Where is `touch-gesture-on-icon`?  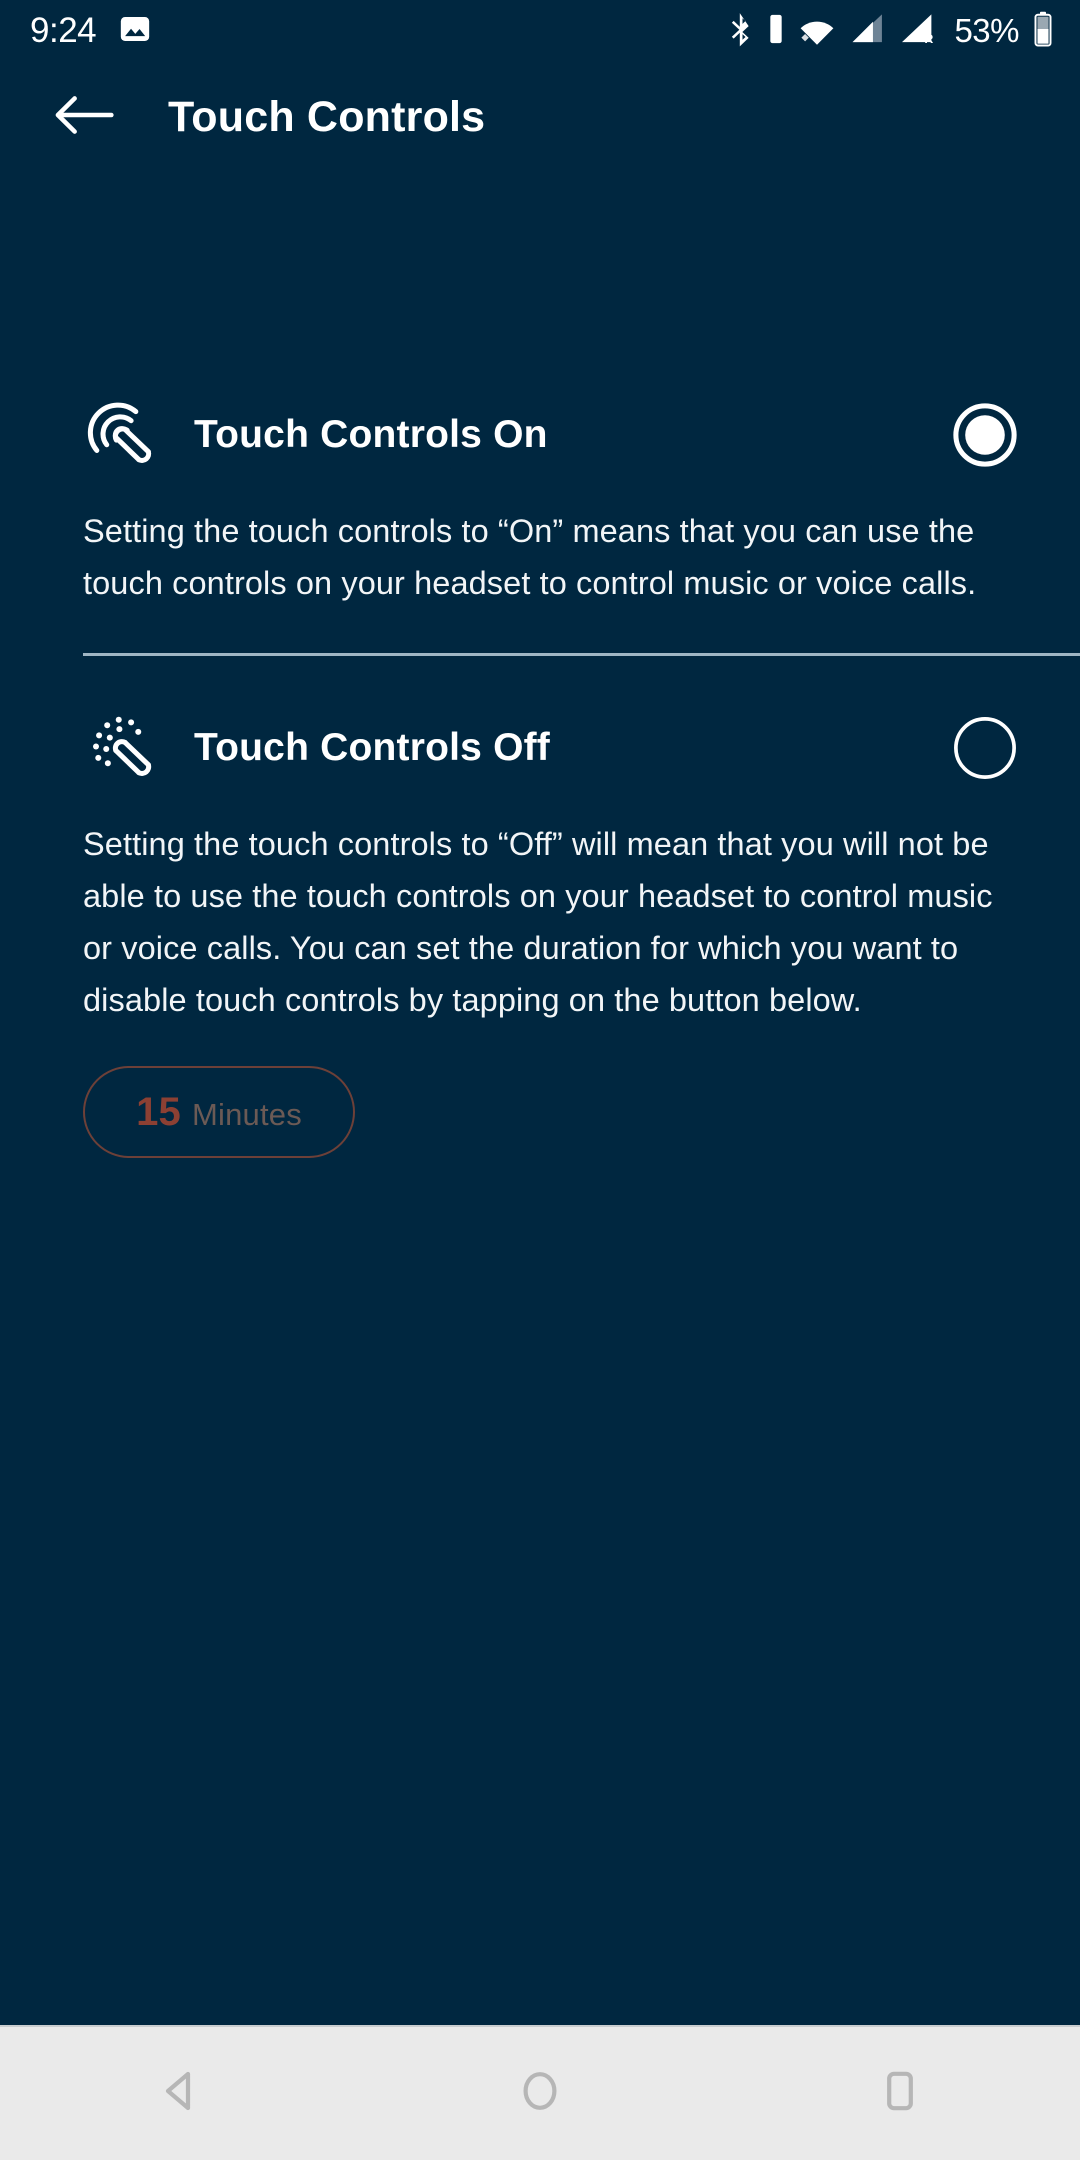
touch-gesture-on-icon is located at coordinates (122, 435).